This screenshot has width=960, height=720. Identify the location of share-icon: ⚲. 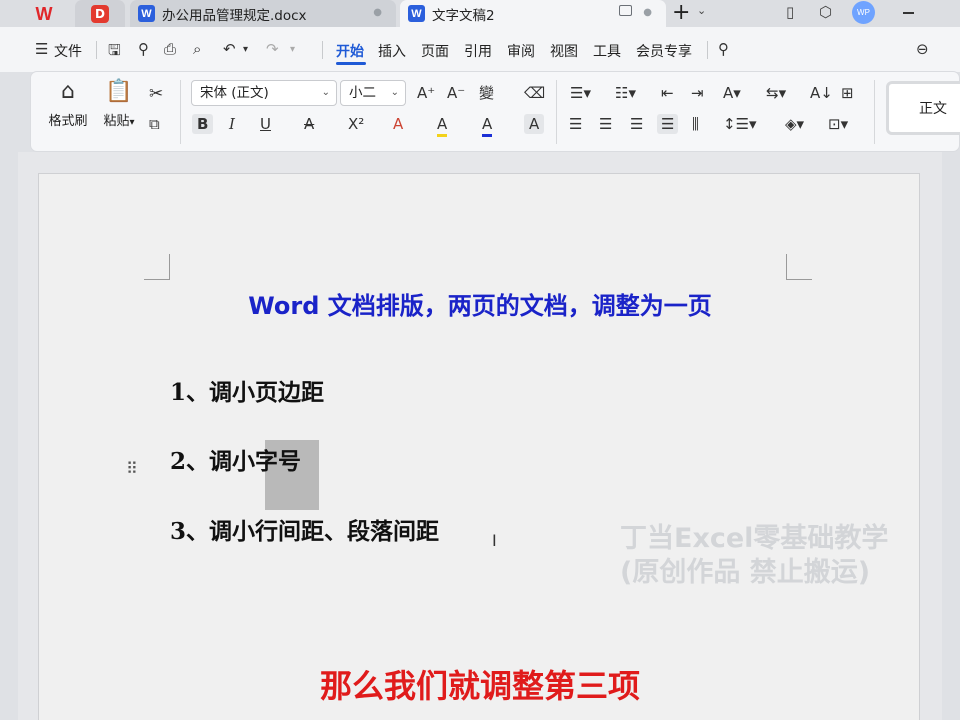
(143, 49).